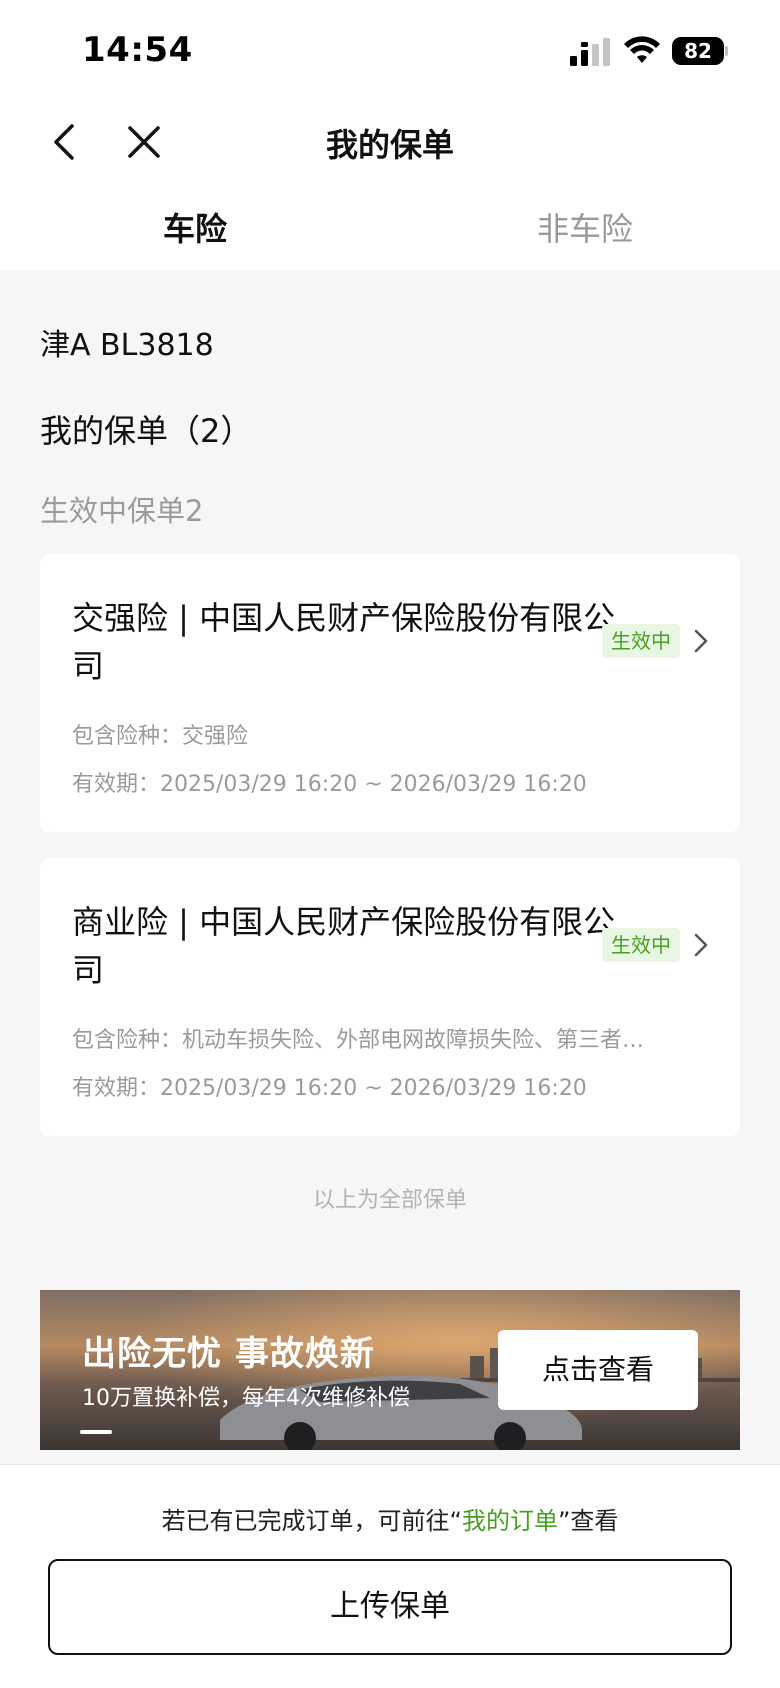  I want to click on battery-icon: 82, so click(700, 51).